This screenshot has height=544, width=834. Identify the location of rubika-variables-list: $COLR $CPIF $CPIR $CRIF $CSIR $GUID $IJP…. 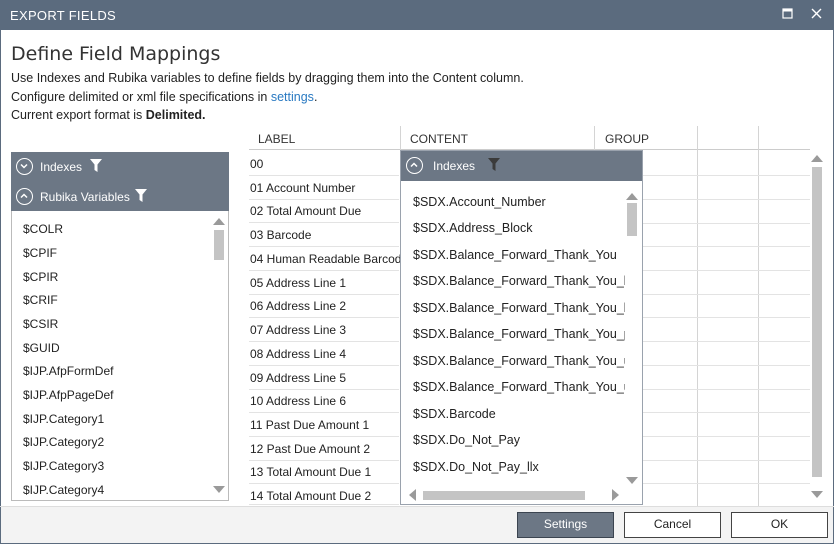
(120, 356).